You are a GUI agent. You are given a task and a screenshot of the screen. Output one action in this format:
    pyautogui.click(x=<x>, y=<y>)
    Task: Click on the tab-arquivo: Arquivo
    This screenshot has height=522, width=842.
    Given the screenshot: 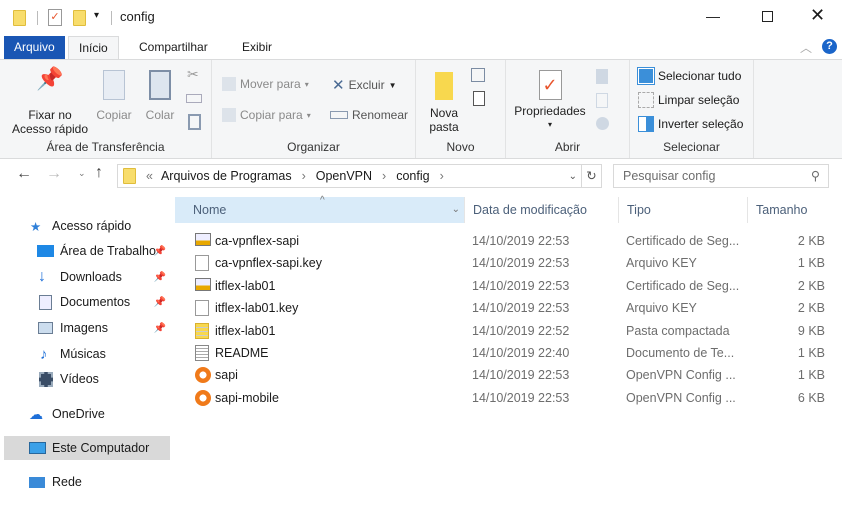 What is the action you would take?
    pyautogui.click(x=34, y=48)
    